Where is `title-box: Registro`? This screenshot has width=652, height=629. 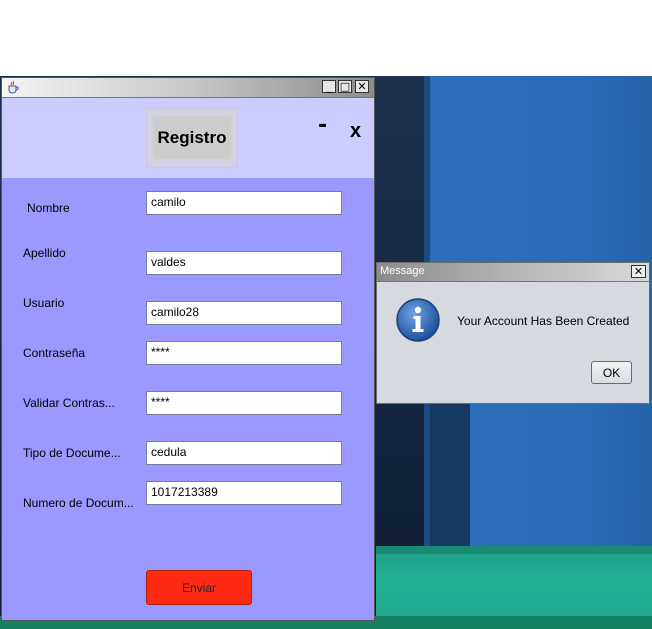
title-box: Registro is located at coordinates (192, 137).